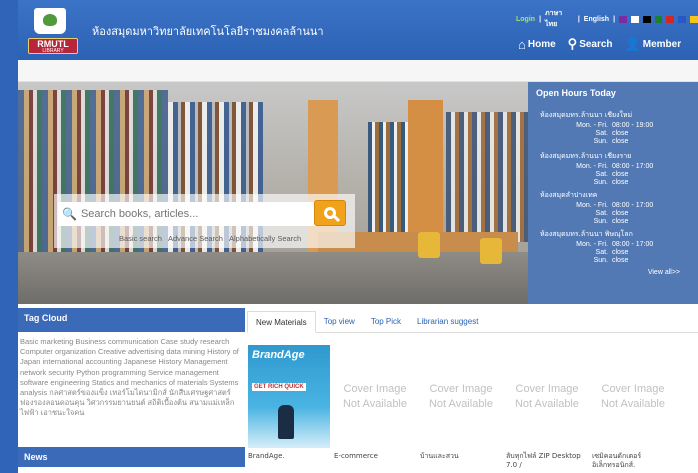  What do you see at coordinates (278, 355) in the screenshot?
I see `cover-title: BrandAge` at bounding box center [278, 355].